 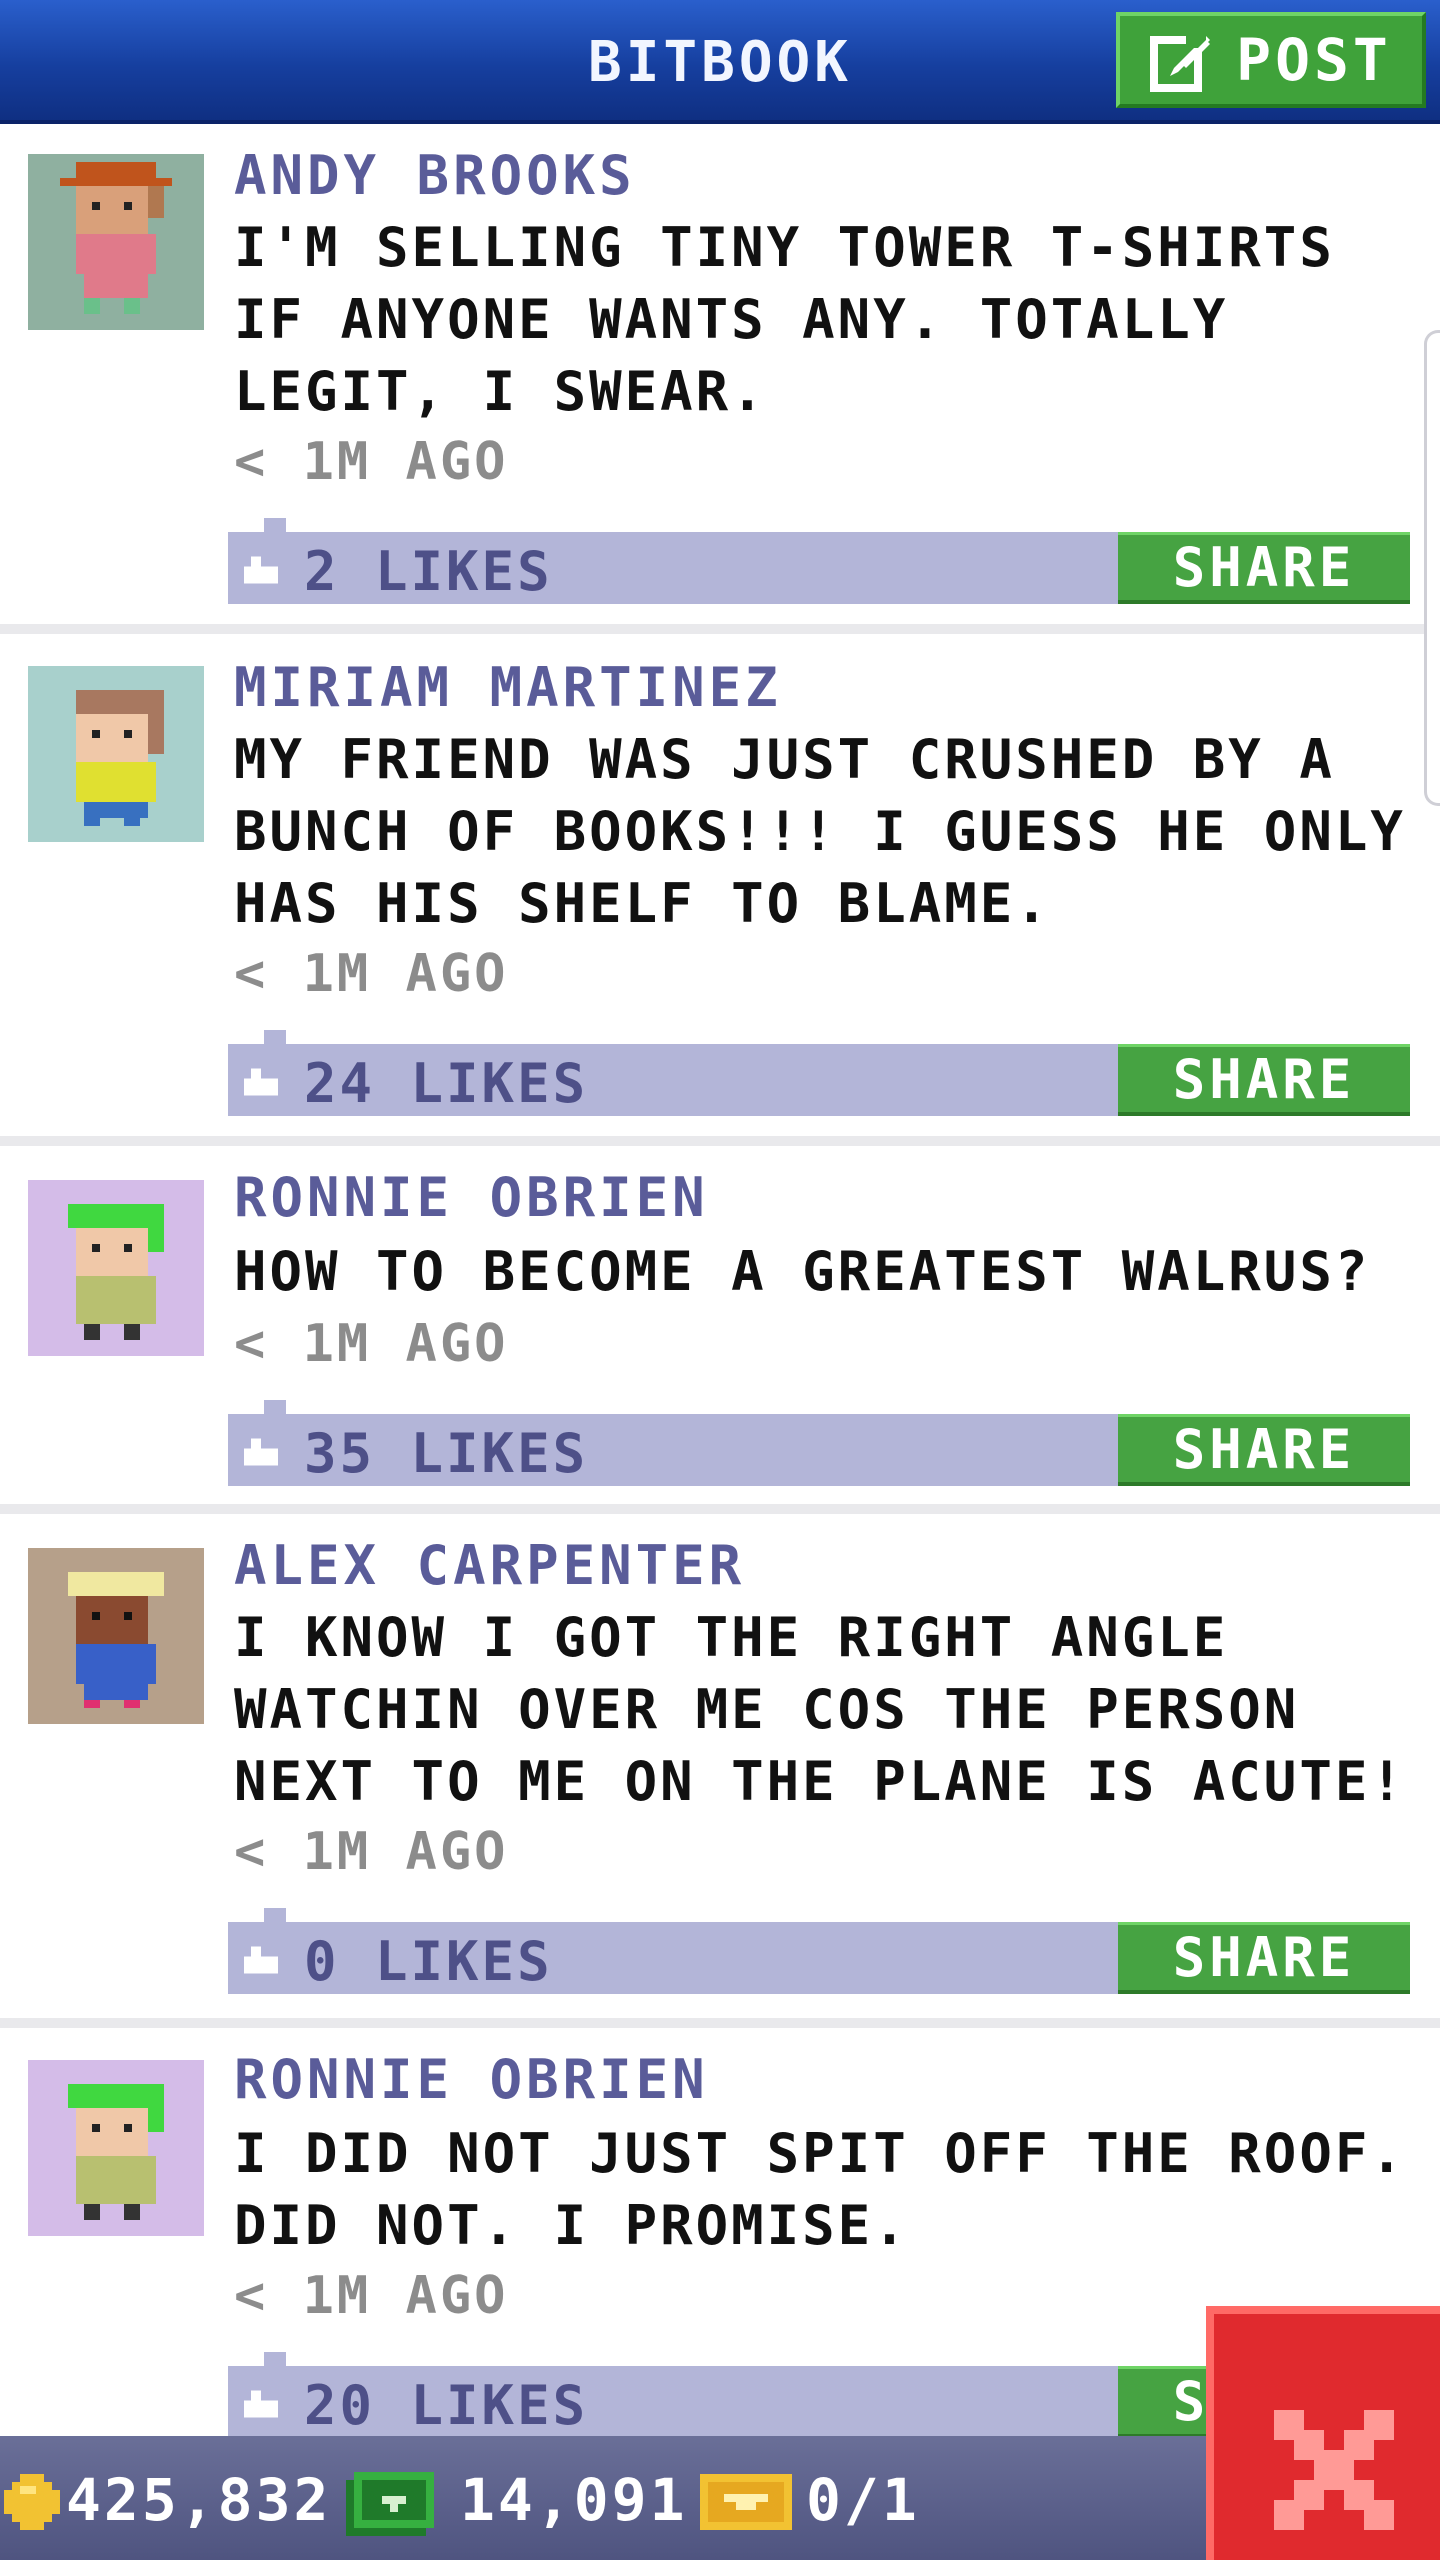 What do you see at coordinates (802, 1271) in the screenshot?
I see `post-message: HOW TO BECOME A GREATEST WALRUS?` at bounding box center [802, 1271].